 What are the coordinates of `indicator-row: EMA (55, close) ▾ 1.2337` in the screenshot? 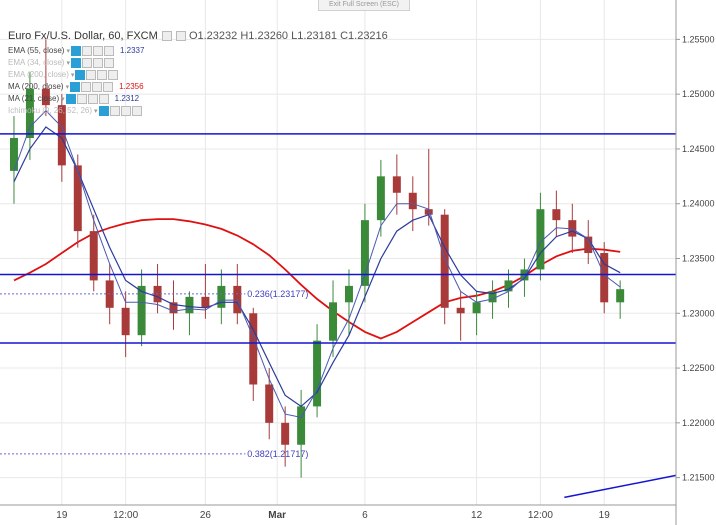 It's located at (76, 51).